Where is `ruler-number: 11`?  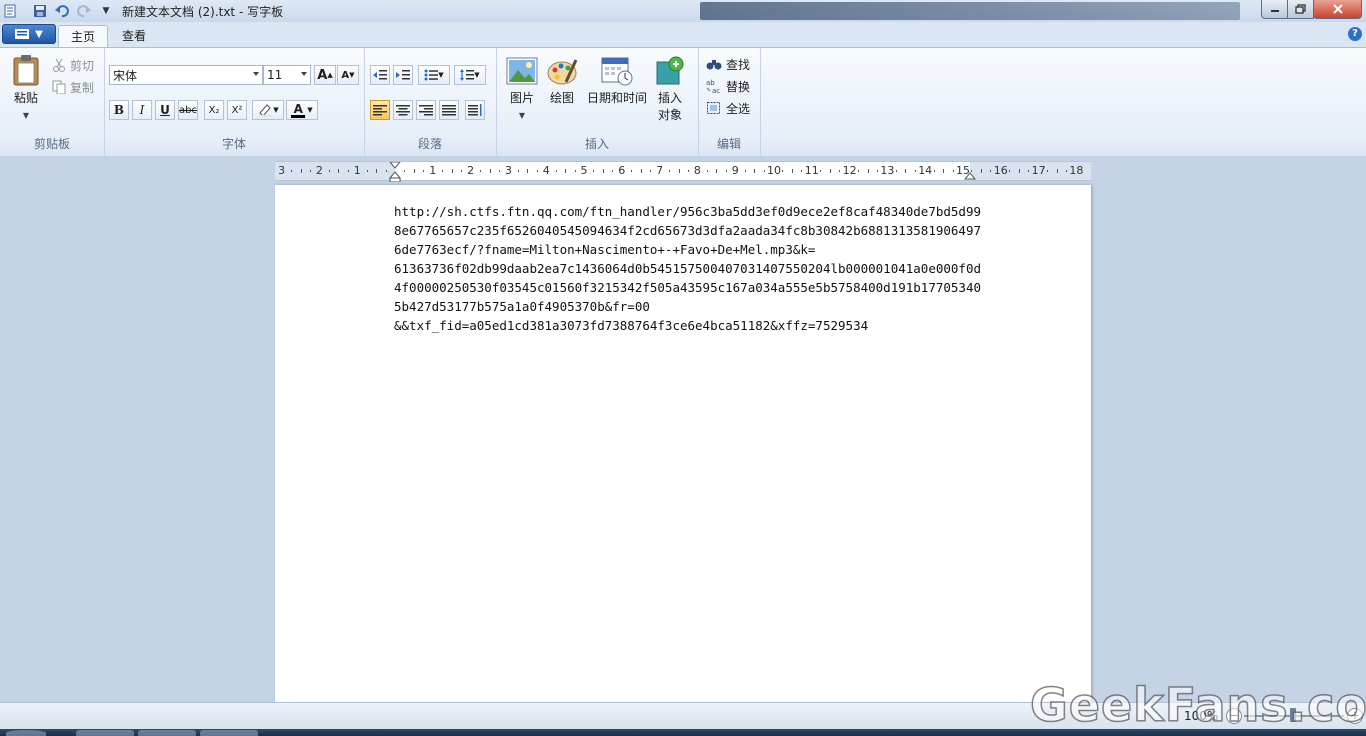
ruler-number: 11 is located at coordinates (811, 170).